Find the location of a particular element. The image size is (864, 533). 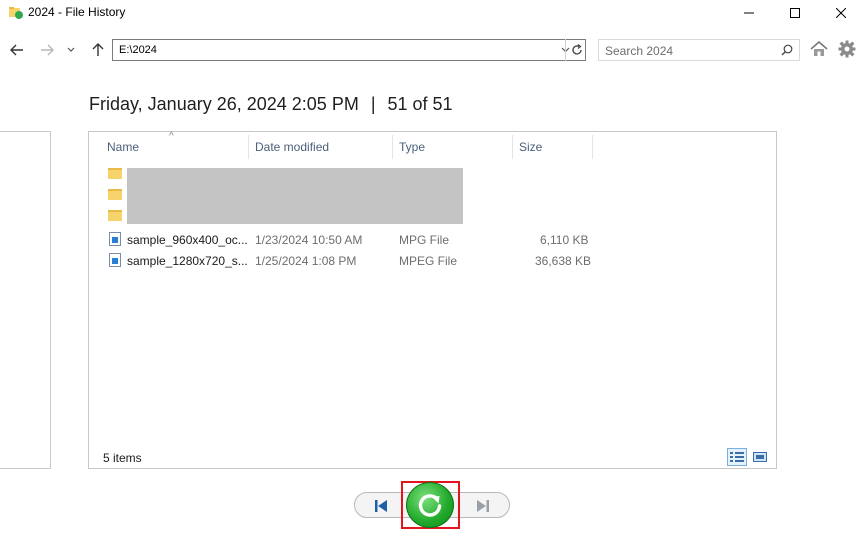

file-size: 36,638 KB is located at coordinates (563, 261).